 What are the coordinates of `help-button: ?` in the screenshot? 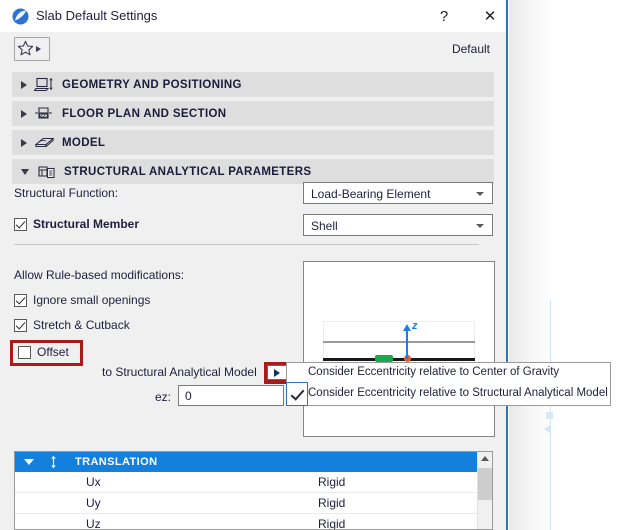 It's located at (444, 16).